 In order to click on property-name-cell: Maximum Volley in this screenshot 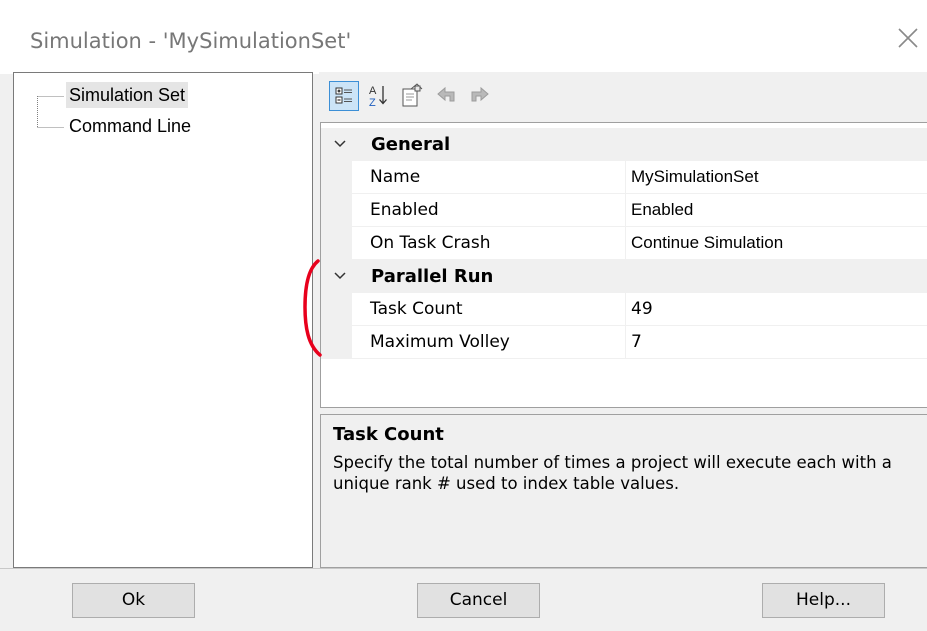, I will do `click(489, 342)`.